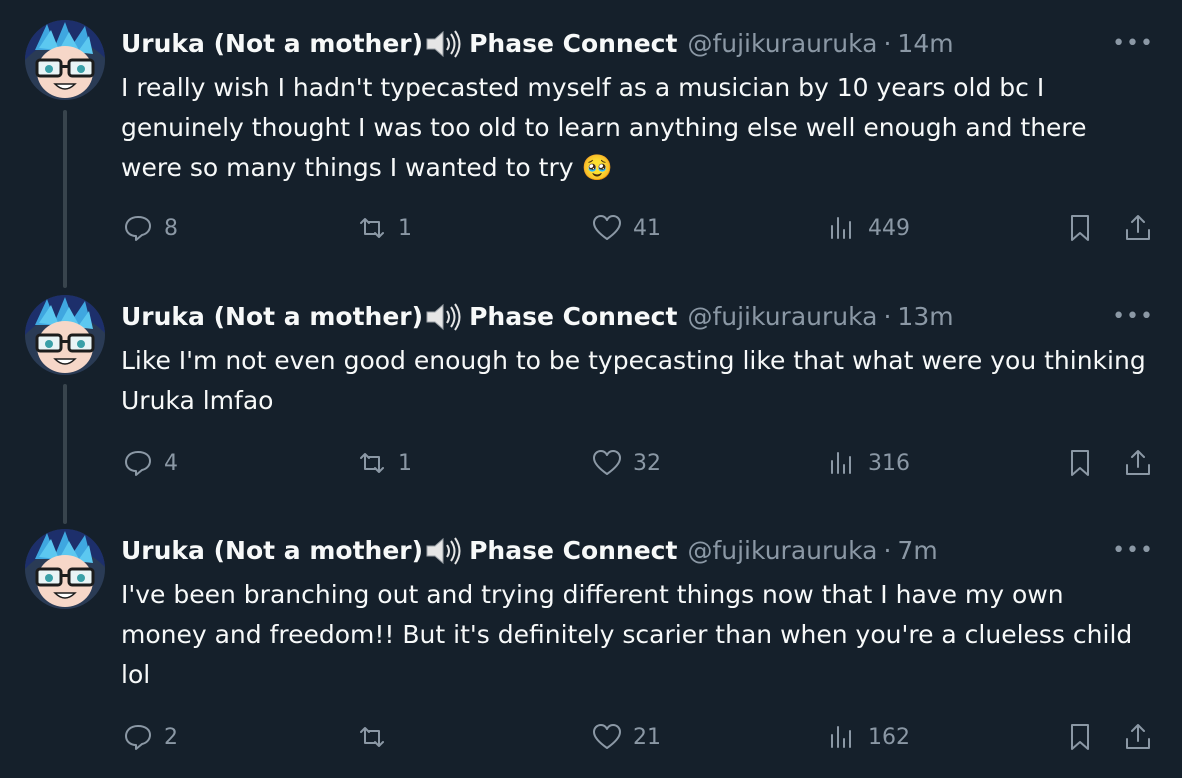  What do you see at coordinates (889, 737) in the screenshot?
I see `view-count: 162` at bounding box center [889, 737].